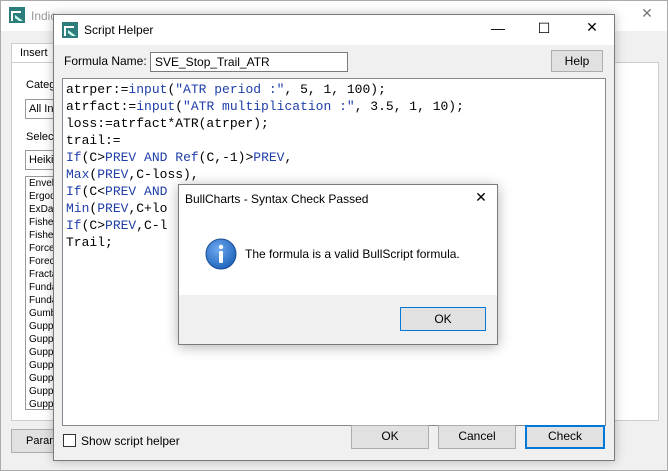  Describe the element at coordinates (390, 437) in the screenshot. I see `ok-button: OK` at that location.